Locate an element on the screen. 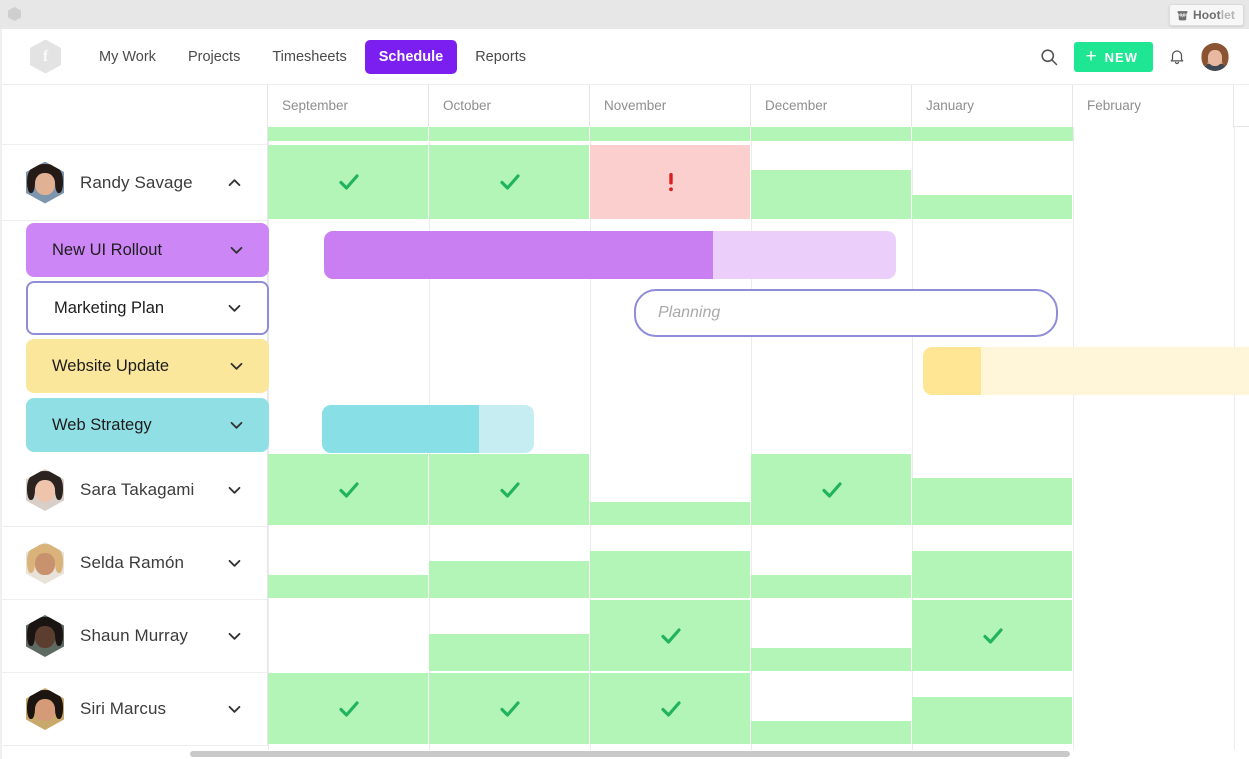  horizontal-scrollbar is located at coordinates (624, 754).